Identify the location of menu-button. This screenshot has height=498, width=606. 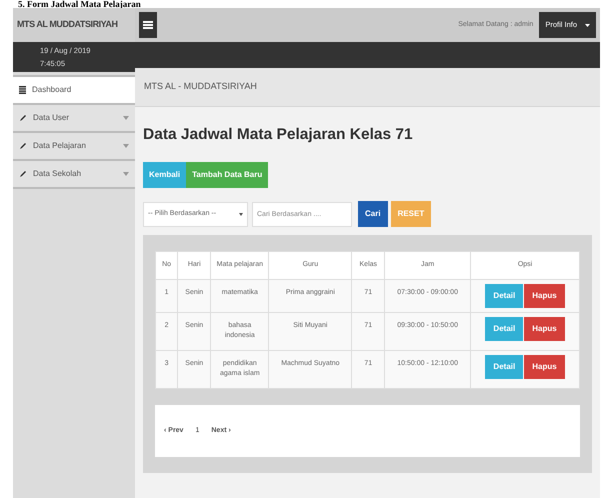
(148, 25).